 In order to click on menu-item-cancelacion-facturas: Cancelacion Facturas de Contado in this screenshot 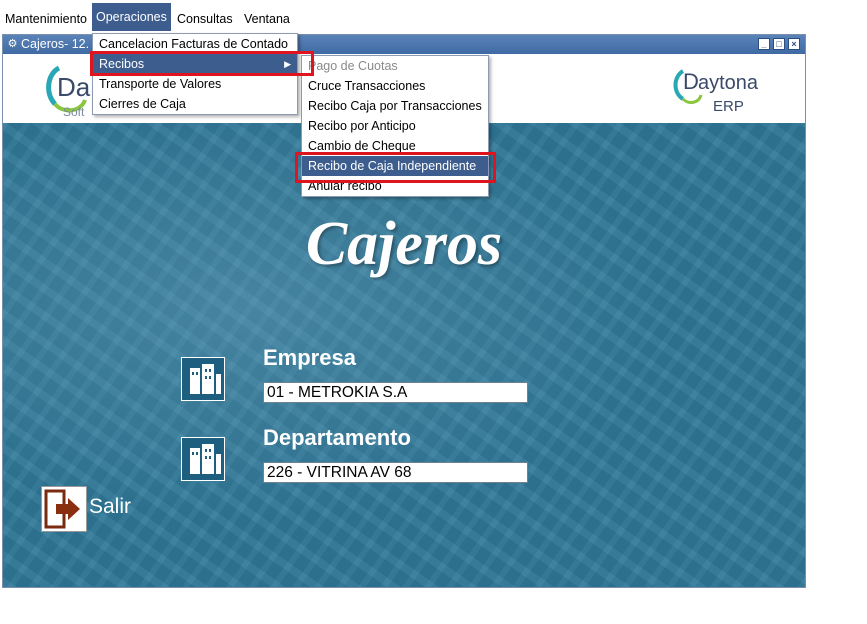, I will do `click(195, 44)`.